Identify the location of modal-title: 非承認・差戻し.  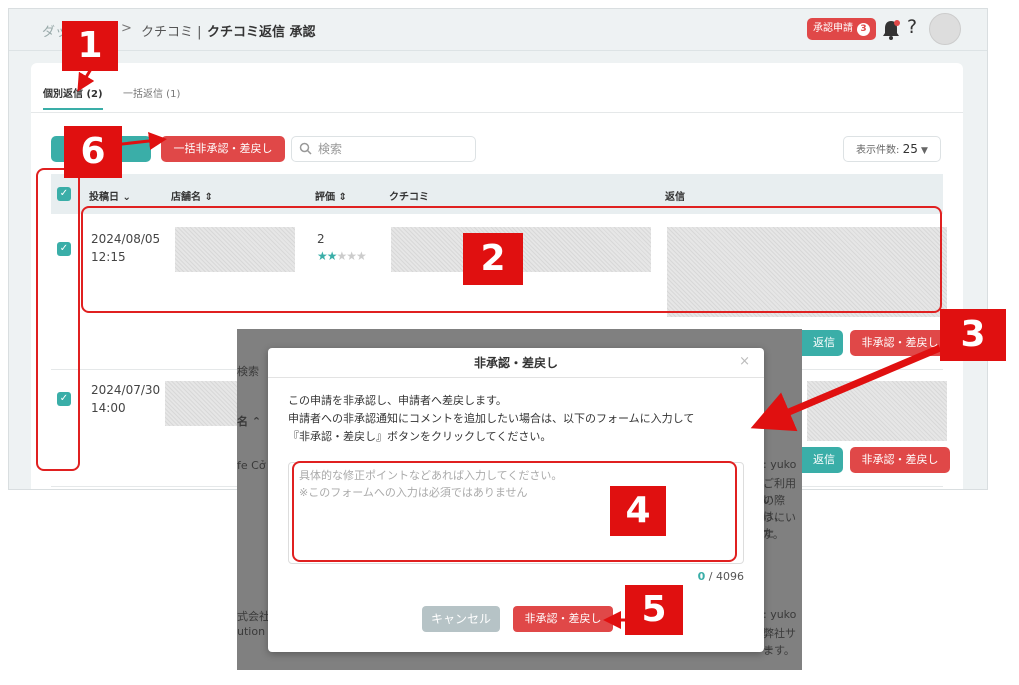
(516, 363).